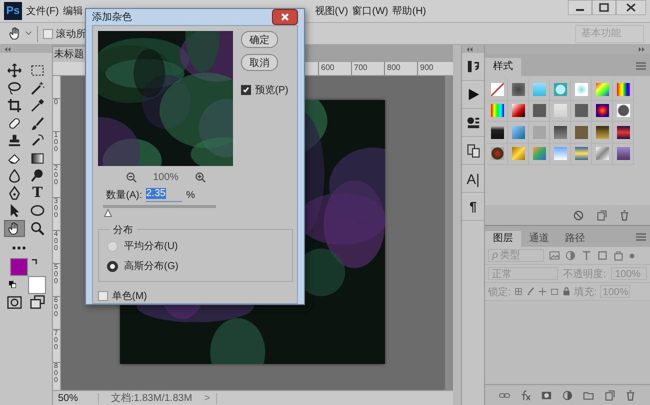 Image resolution: width=650 pixels, height=405 pixels. What do you see at coordinates (566, 291) in the screenshot?
I see `lock-icon` at bounding box center [566, 291].